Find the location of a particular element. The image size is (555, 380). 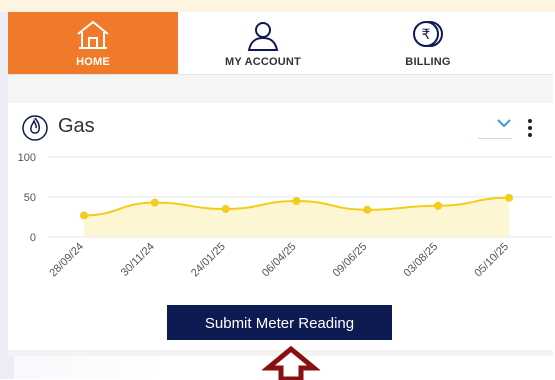

tab-my-account-label: MY ACCOUNT is located at coordinates (263, 62).